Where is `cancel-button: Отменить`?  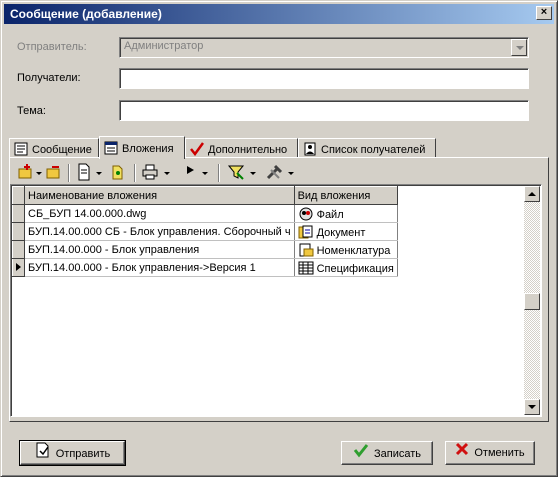 cancel-button: Отменить is located at coordinates (490, 453).